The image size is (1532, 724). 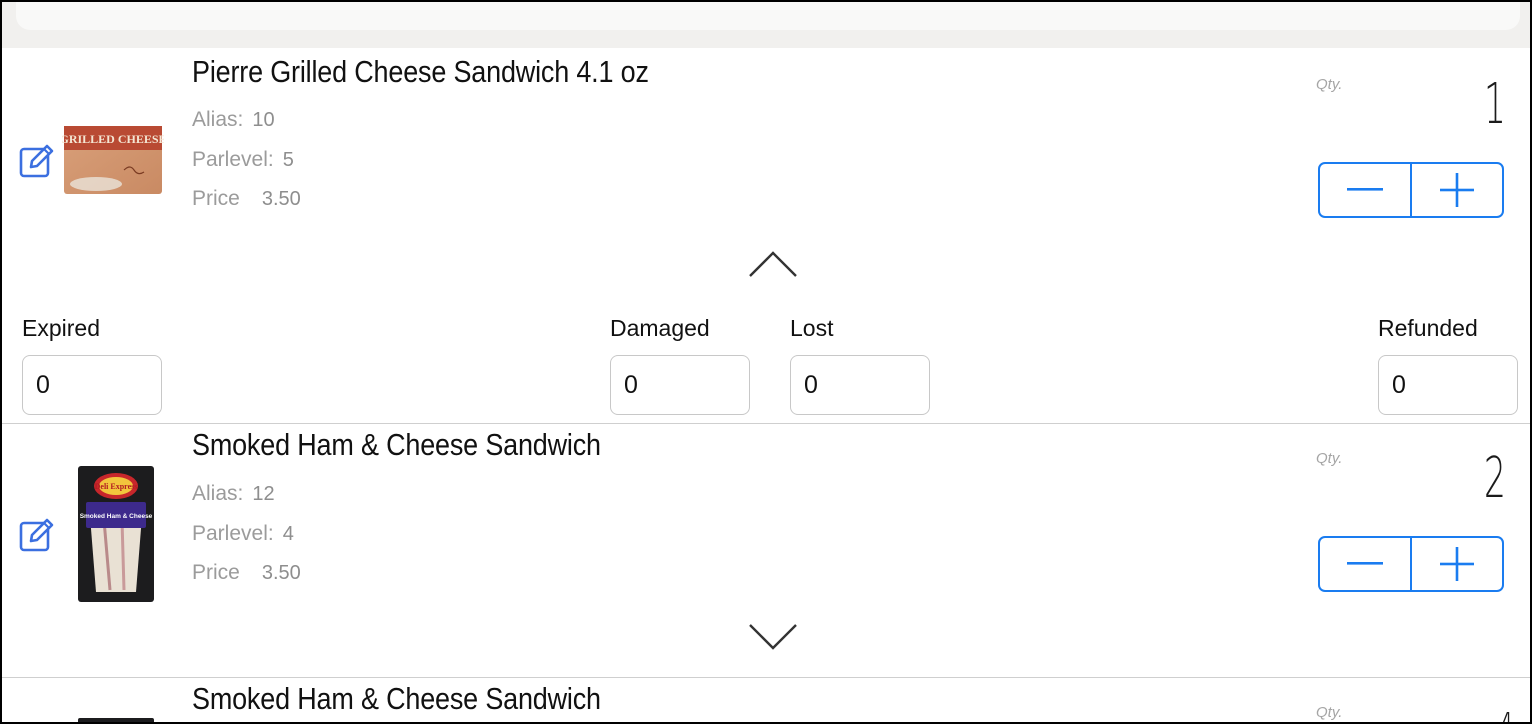 What do you see at coordinates (860, 385) in the screenshot?
I see `lost-input` at bounding box center [860, 385].